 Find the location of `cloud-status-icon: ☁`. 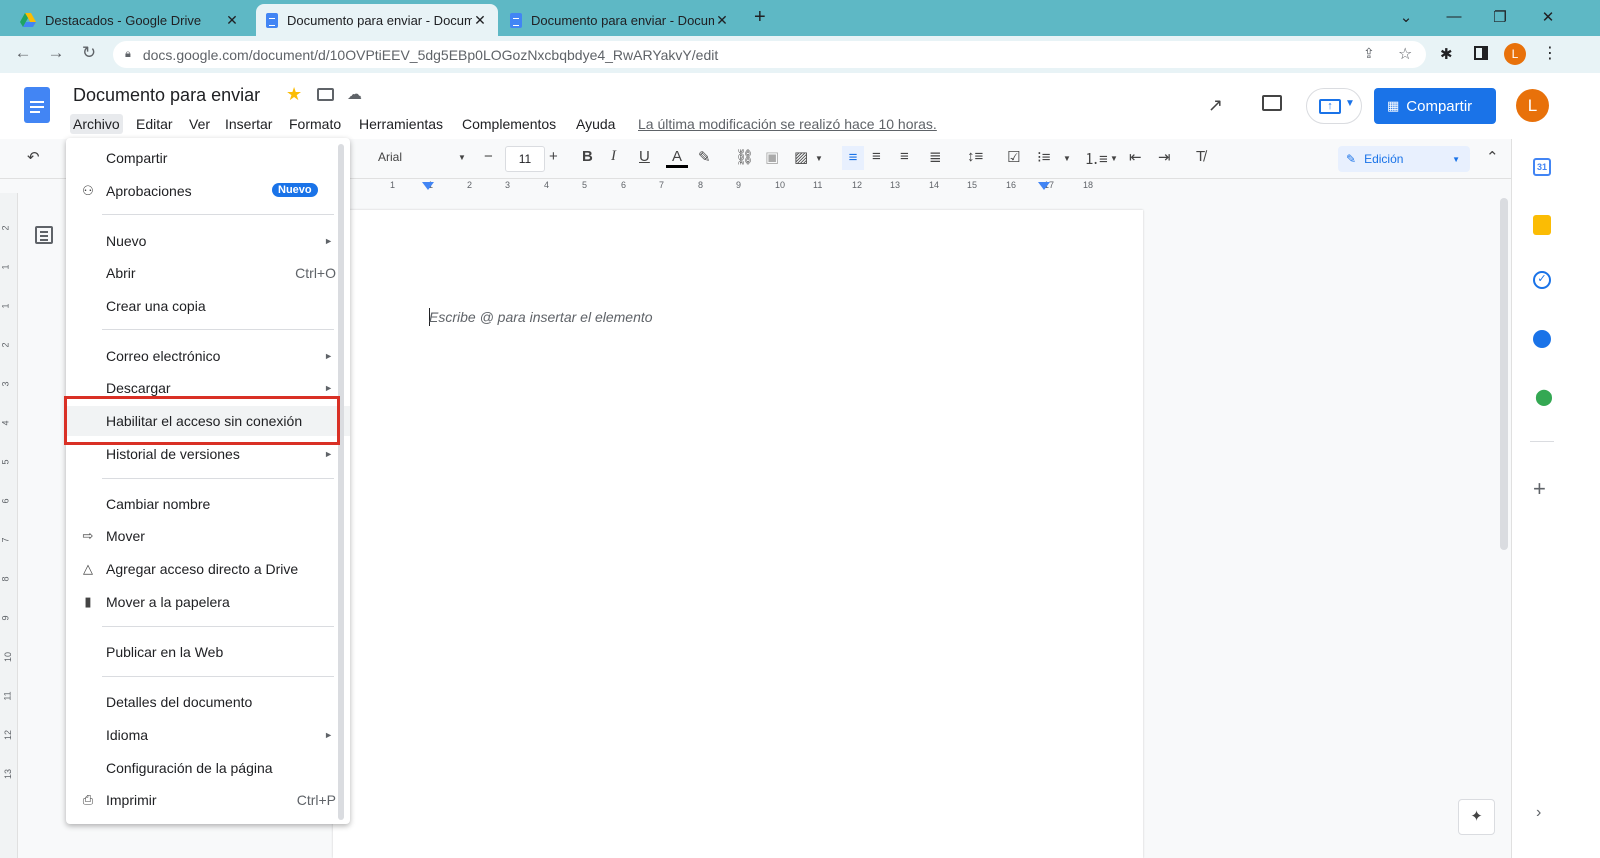

cloud-status-icon: ☁ is located at coordinates (354, 94).